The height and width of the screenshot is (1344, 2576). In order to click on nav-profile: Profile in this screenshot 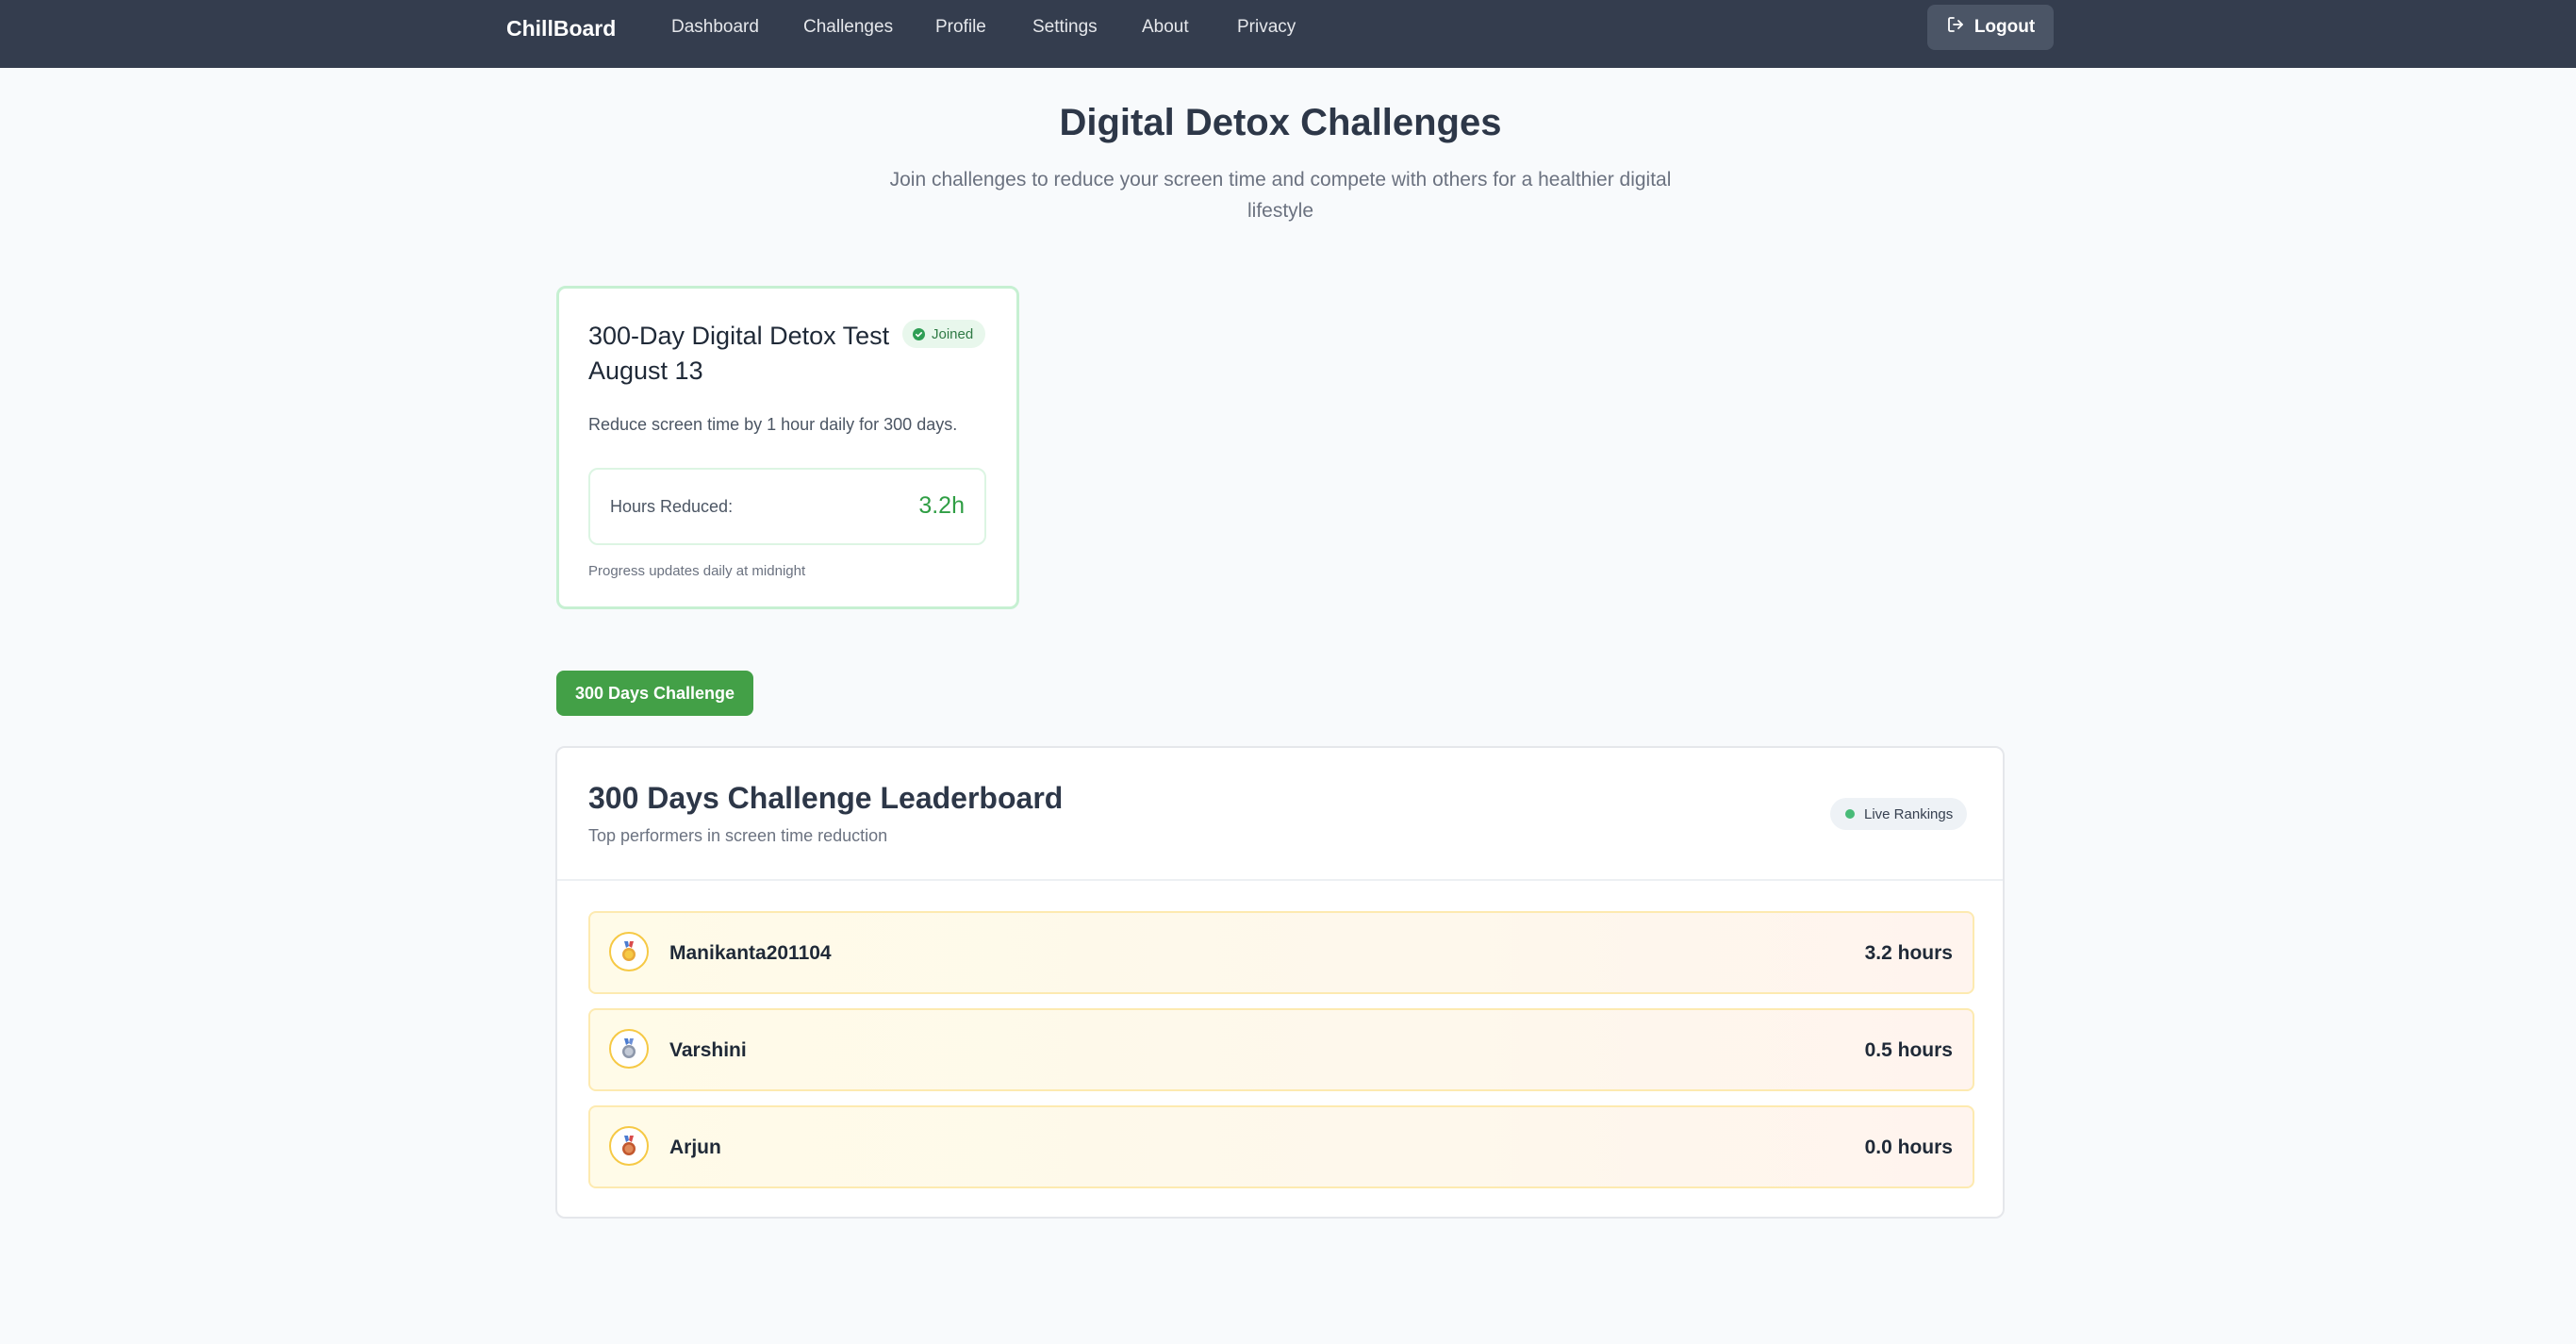, I will do `click(960, 27)`.